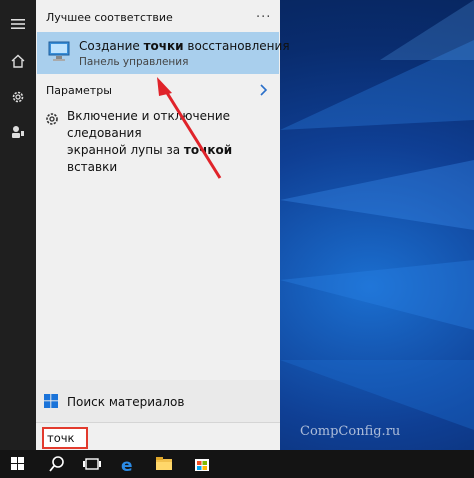  I want to click on settings-header: Параметры, so click(79, 90).